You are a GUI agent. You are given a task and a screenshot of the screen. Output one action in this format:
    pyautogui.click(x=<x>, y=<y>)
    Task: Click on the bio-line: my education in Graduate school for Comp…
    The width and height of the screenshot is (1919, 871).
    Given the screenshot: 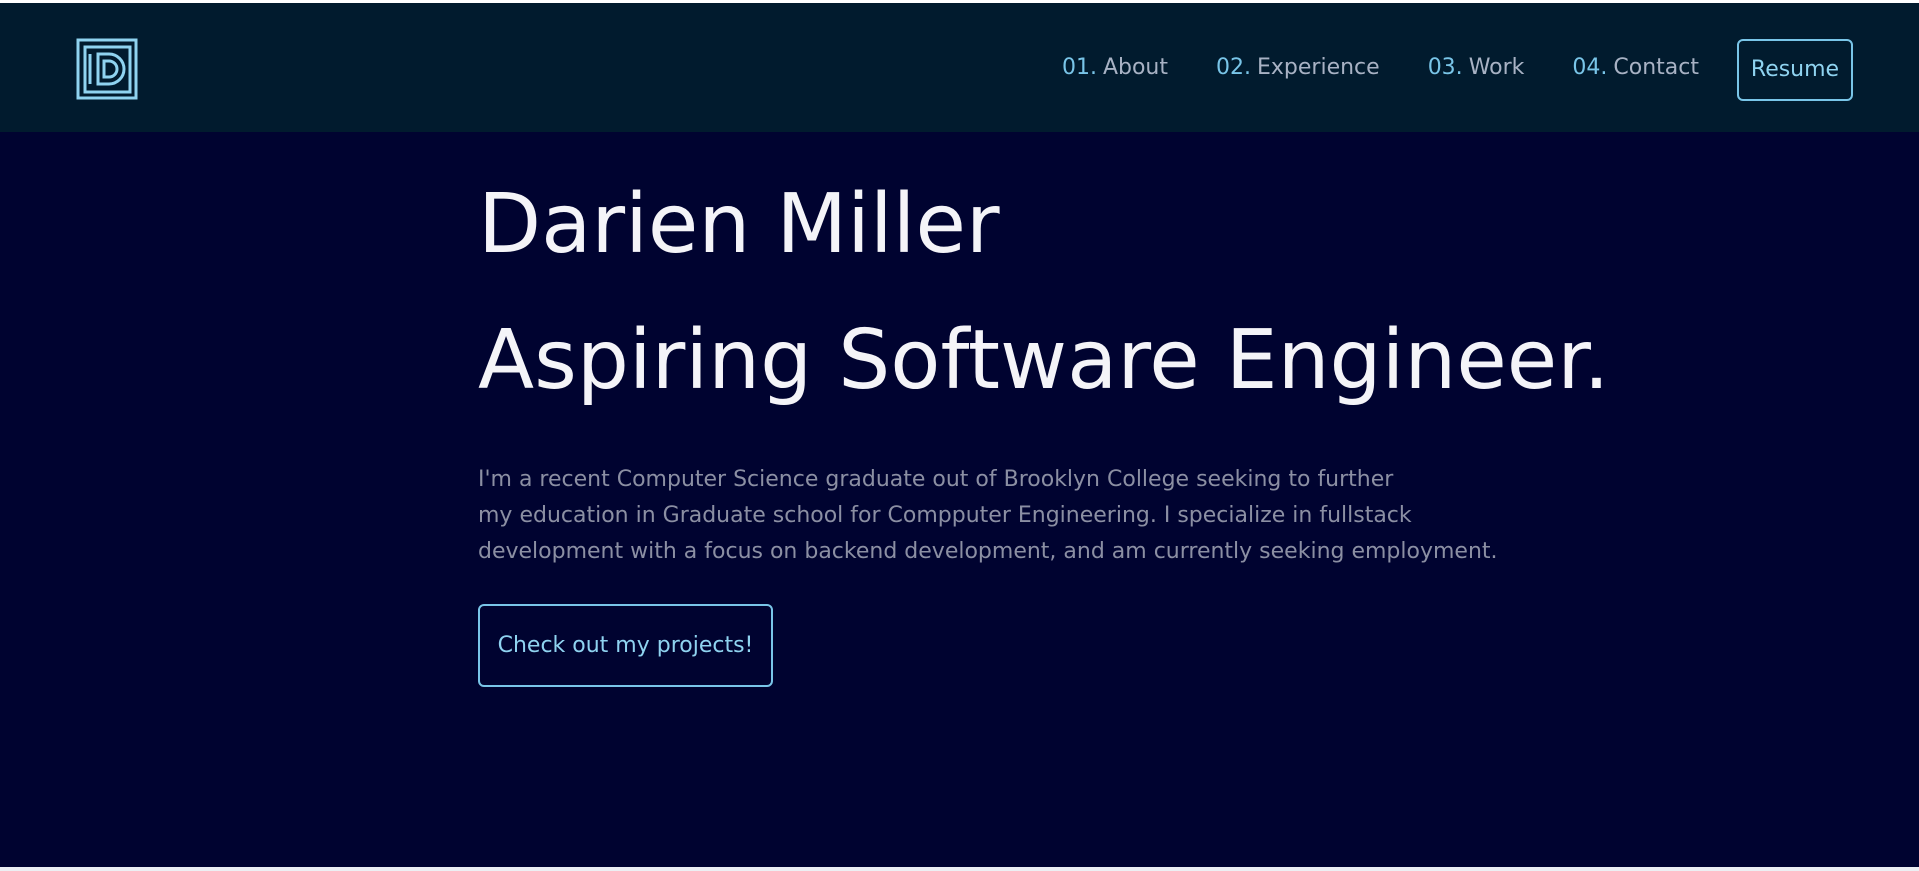 What is the action you would take?
    pyautogui.click(x=945, y=515)
    